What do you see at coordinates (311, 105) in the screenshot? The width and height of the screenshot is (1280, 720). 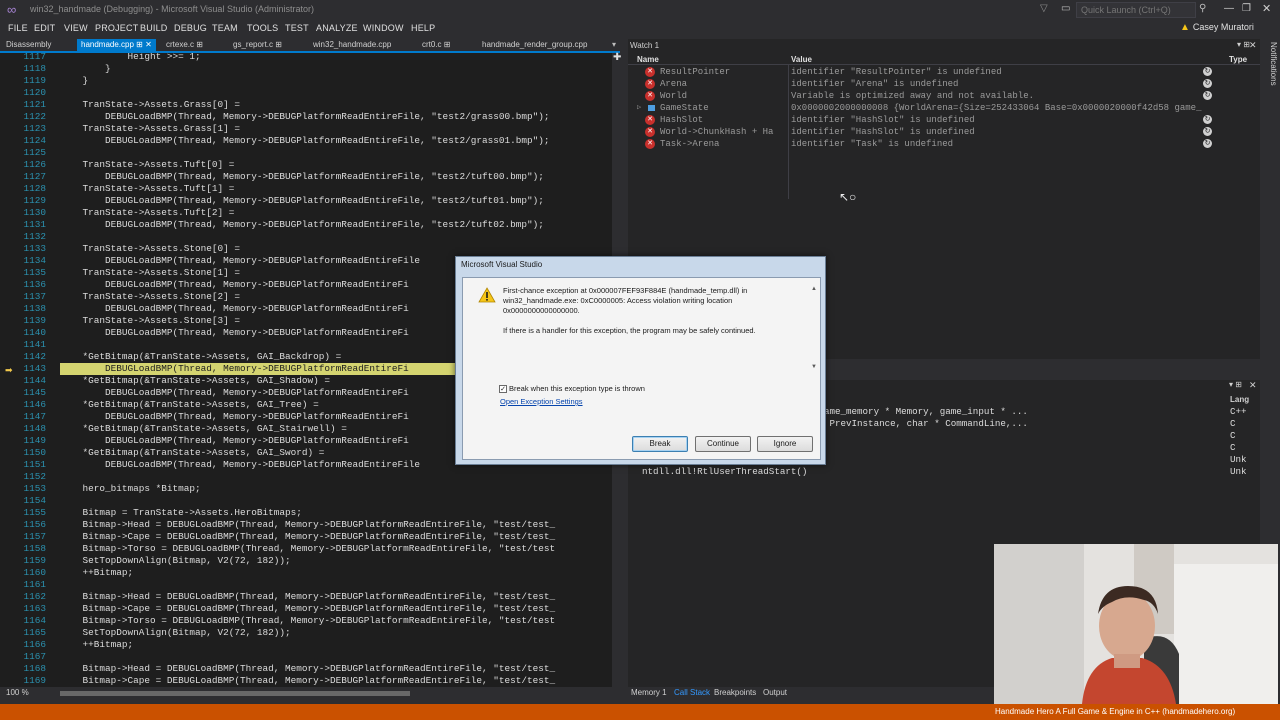 I see `code-line: 1121 TranState->Assets.Grass[0] =` at bounding box center [311, 105].